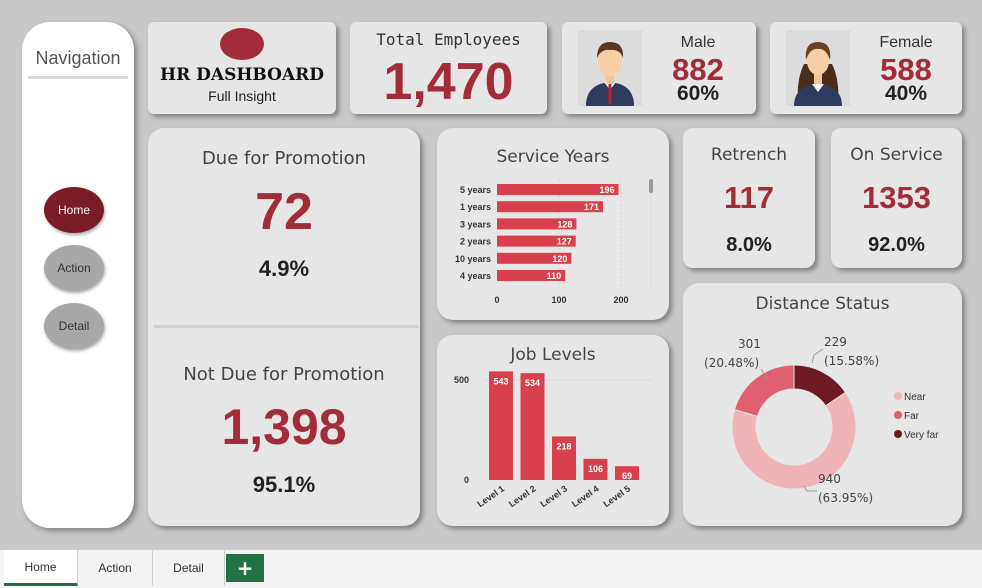  I want to click on logo-icon, so click(242, 44).